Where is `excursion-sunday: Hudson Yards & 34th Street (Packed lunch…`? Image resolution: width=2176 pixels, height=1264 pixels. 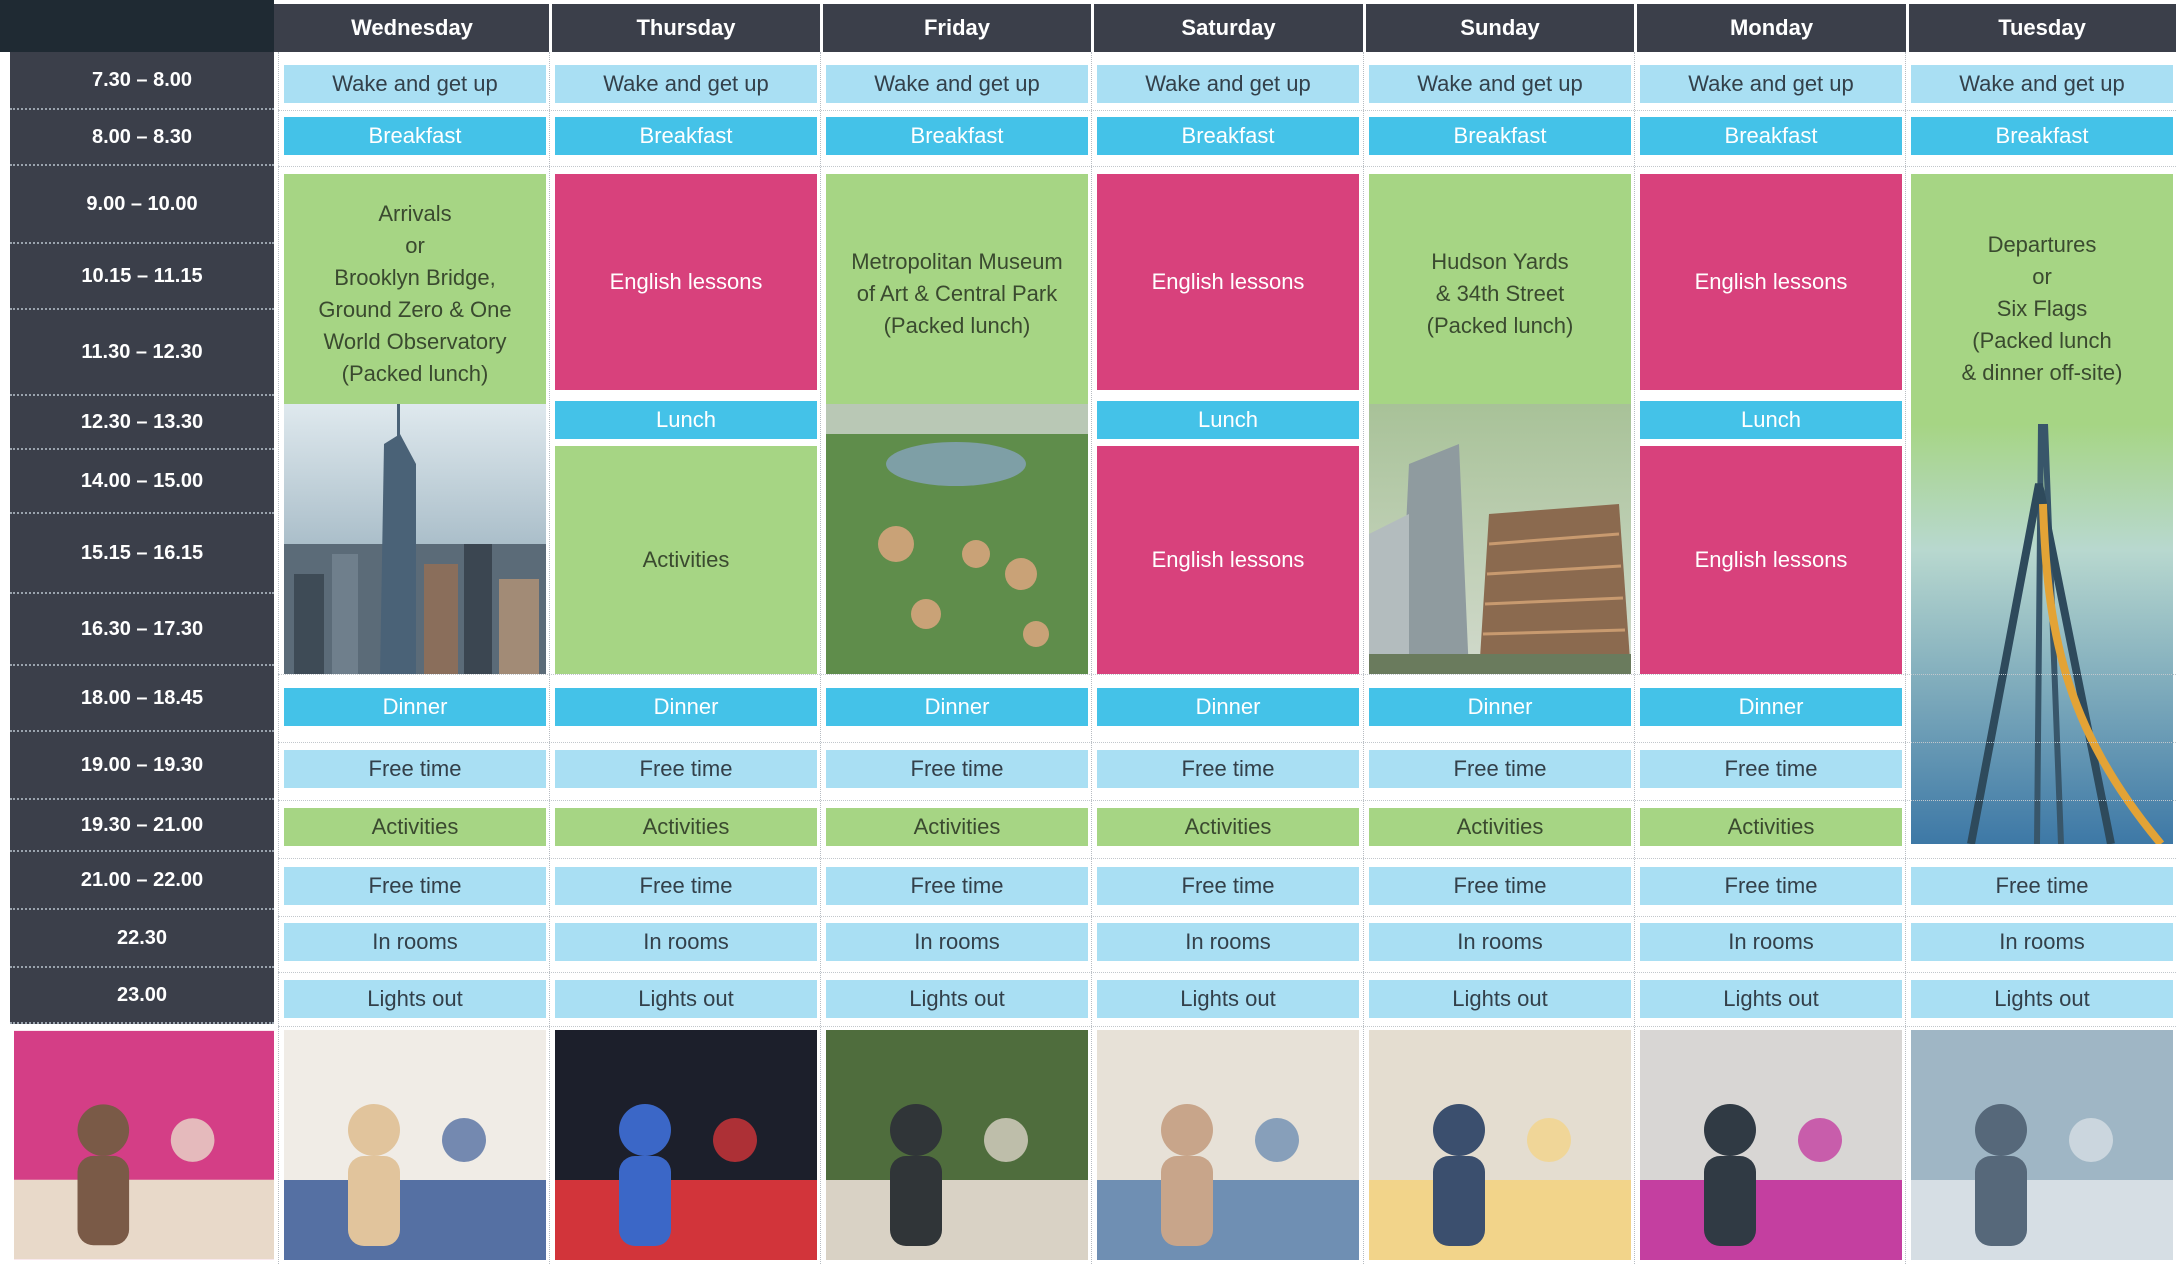 excursion-sunday: Hudson Yards & 34th Street (Packed lunch… is located at coordinates (1500, 294).